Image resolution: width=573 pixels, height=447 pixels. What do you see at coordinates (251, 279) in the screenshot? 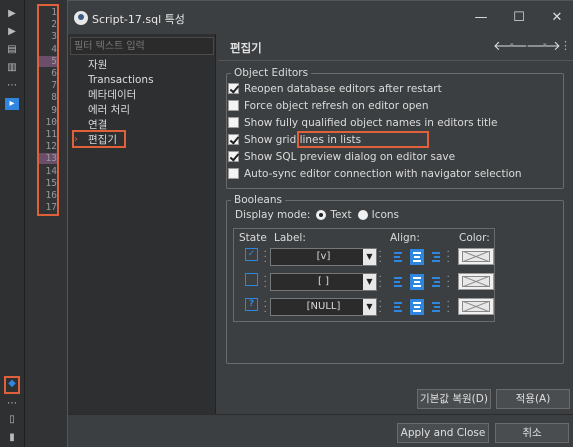
I see `state-unchecked-icon` at bounding box center [251, 279].